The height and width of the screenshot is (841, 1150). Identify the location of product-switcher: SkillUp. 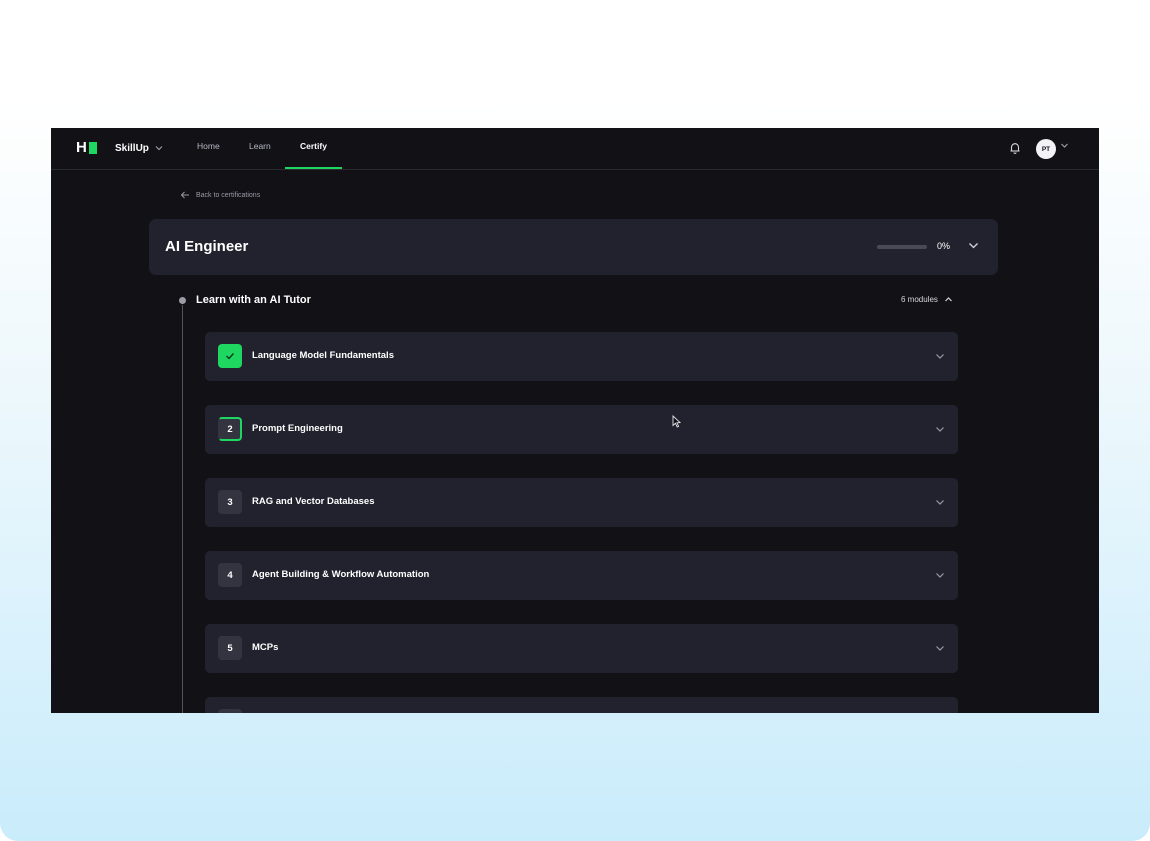
(139, 148).